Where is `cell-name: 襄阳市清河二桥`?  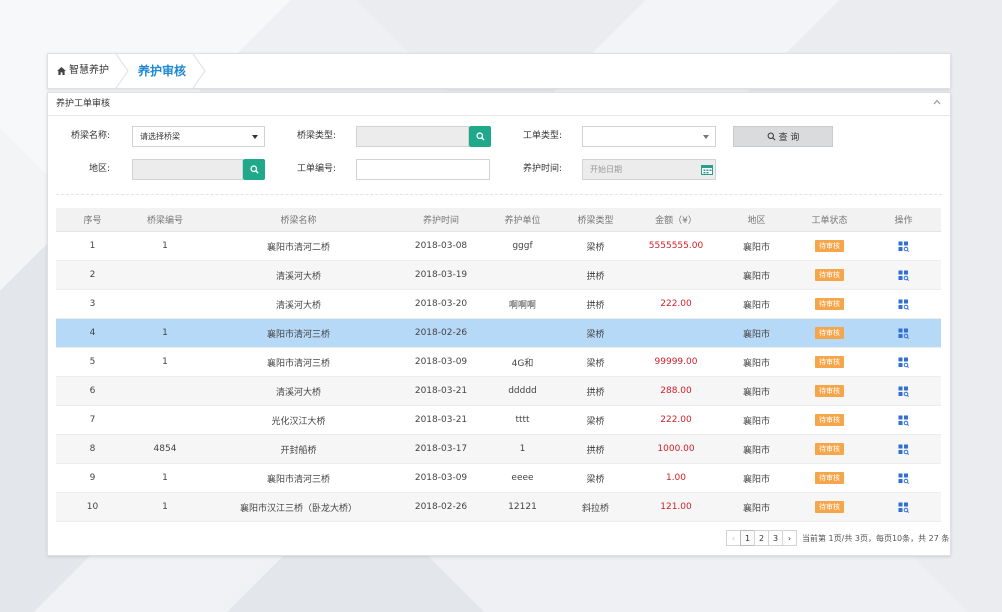 cell-name: 襄阳市清河二桥 is located at coordinates (298, 246).